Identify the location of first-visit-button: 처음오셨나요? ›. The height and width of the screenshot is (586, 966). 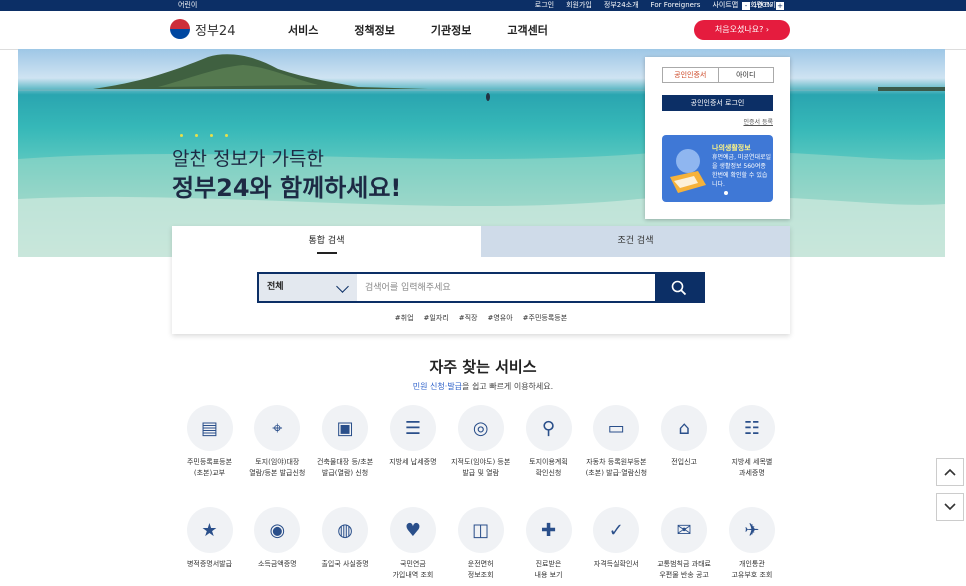
(742, 30).